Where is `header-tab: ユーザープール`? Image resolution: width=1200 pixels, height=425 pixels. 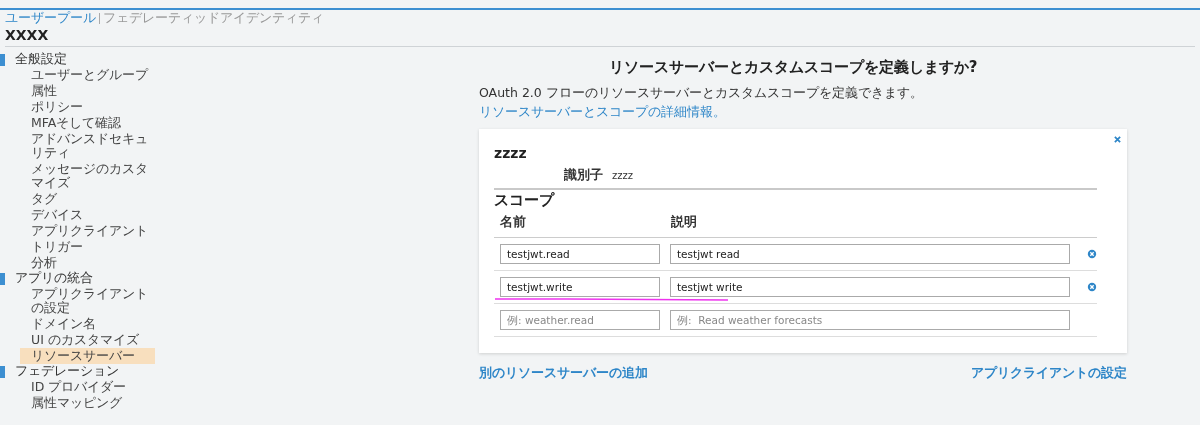 header-tab: ユーザープール is located at coordinates (50, 18).